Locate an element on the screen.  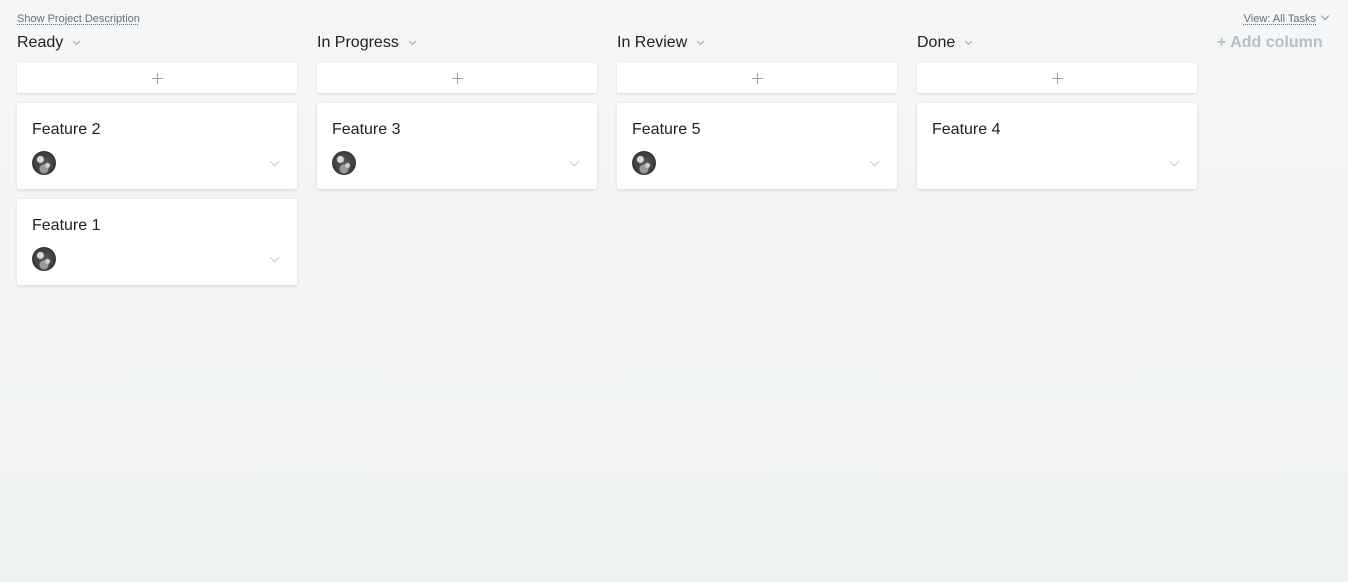
column-header: In Progress is located at coordinates (457, 43).